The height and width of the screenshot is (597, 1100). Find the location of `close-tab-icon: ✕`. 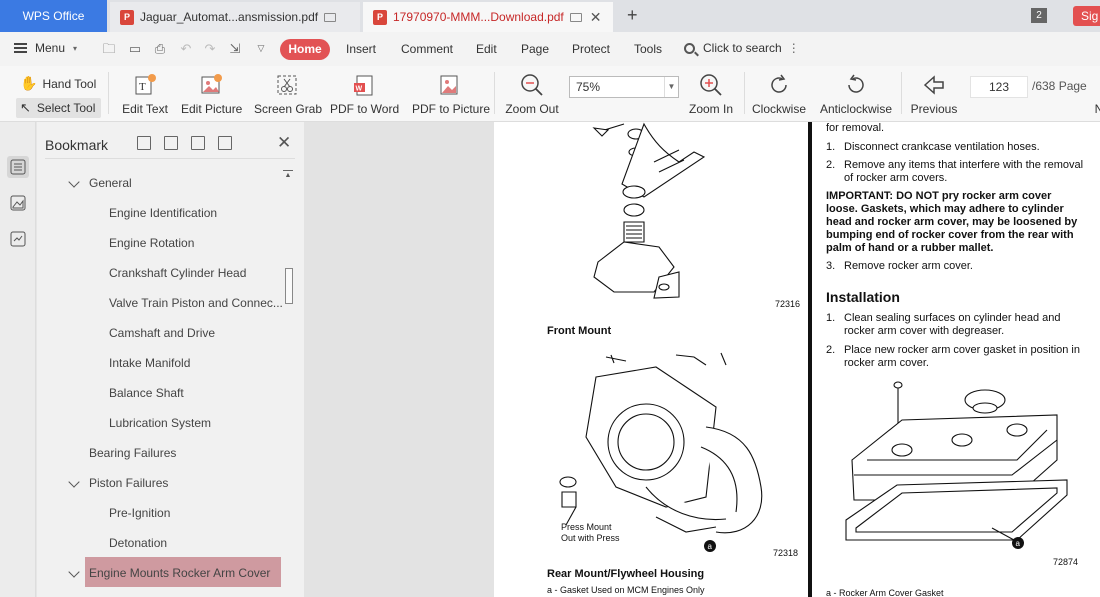

close-tab-icon: ✕ is located at coordinates (596, 17).